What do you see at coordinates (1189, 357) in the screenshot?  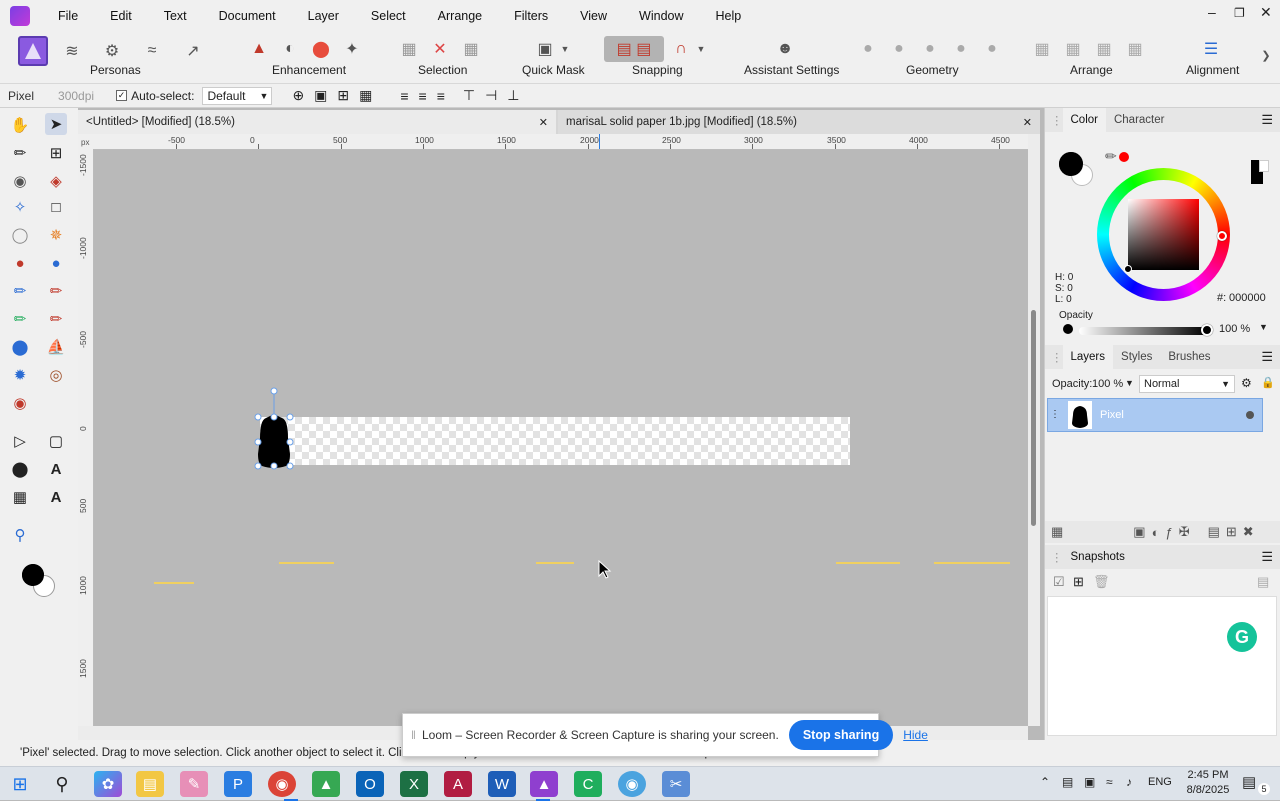 I see `tab-brushes: Brushes` at bounding box center [1189, 357].